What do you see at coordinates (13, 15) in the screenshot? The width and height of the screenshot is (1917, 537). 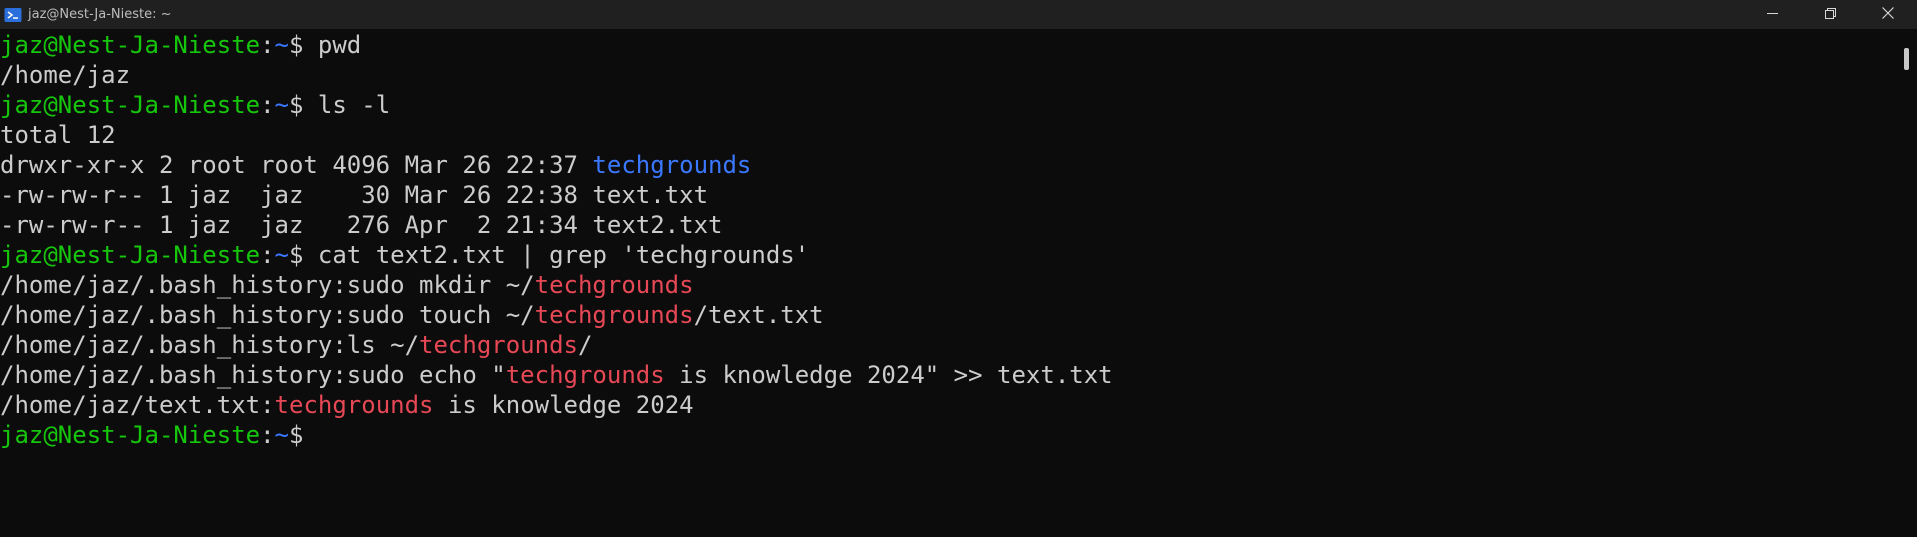 I see `powershell-terminal-icon` at bounding box center [13, 15].